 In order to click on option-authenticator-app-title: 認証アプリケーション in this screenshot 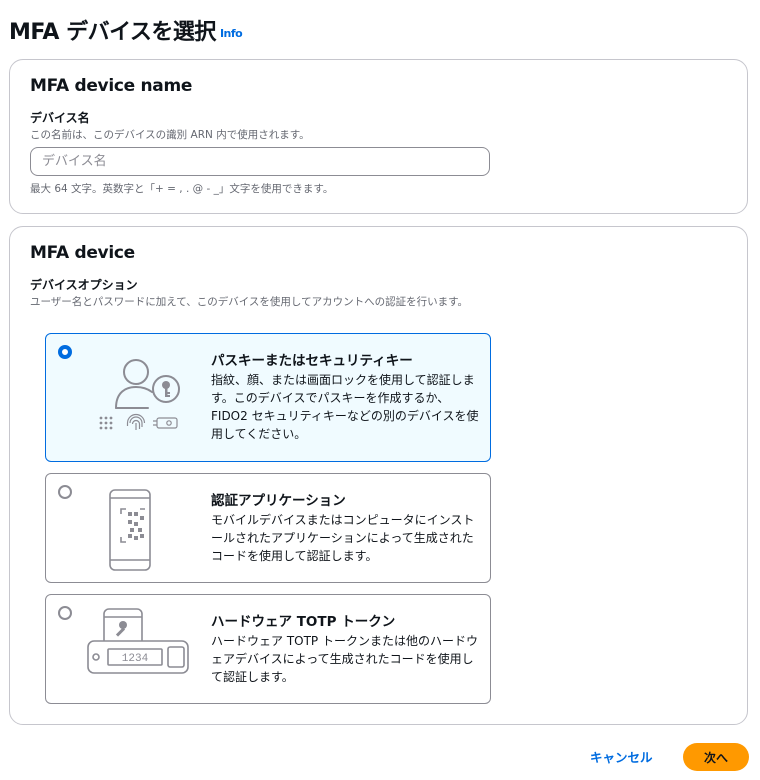, I will do `click(278, 501)`.